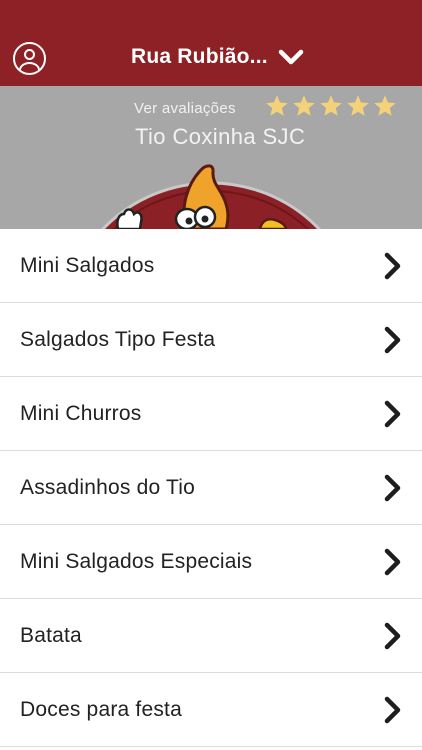  I want to click on category-item: Mini Churros, so click(211, 414).